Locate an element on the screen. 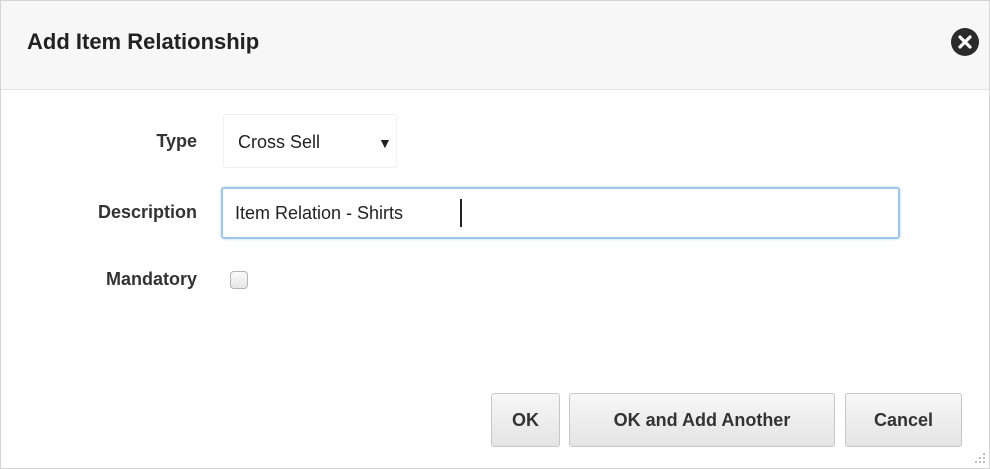 Image resolution: width=990 pixels, height=469 pixels. ok-and-add-another-button: OK and Add Another is located at coordinates (702, 420).